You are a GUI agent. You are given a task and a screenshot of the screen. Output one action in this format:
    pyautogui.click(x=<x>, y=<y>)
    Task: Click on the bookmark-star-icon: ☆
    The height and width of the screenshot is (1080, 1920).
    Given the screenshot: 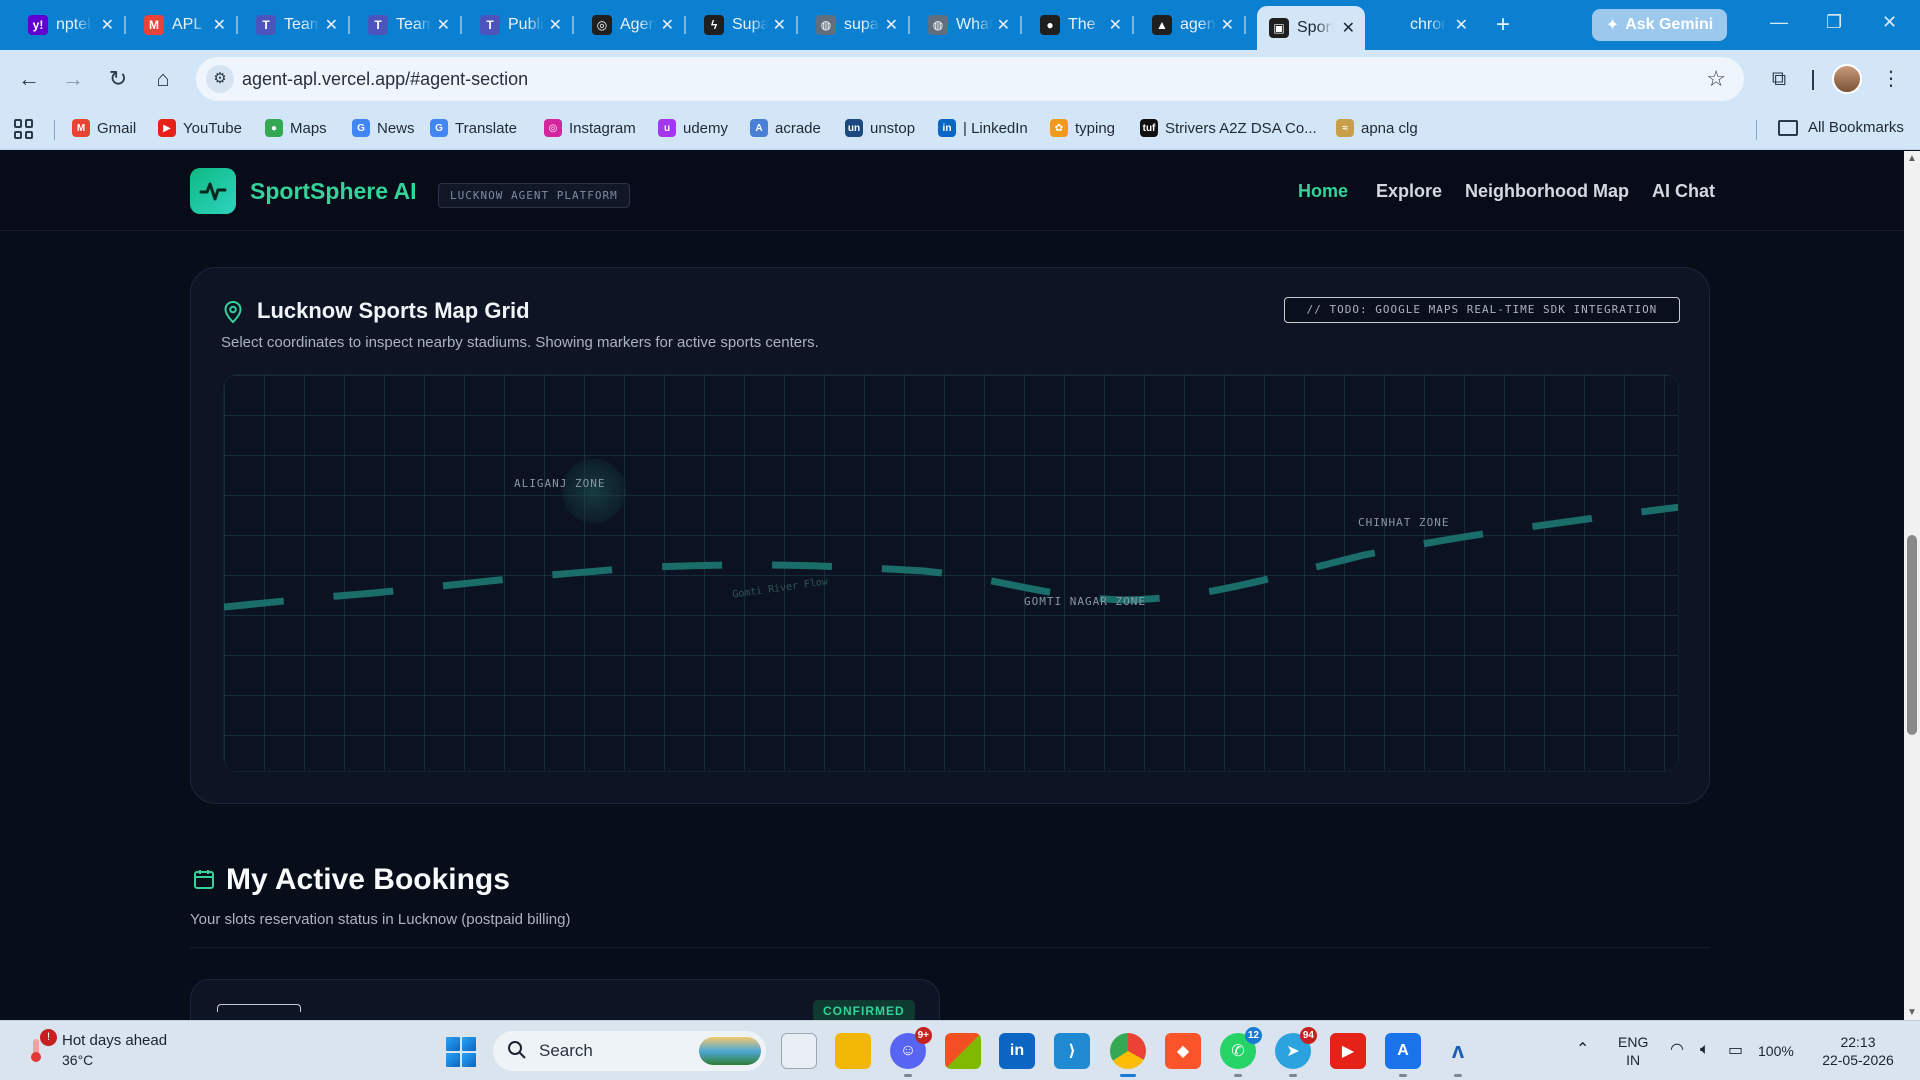 What is the action you would take?
    pyautogui.click(x=1716, y=79)
    